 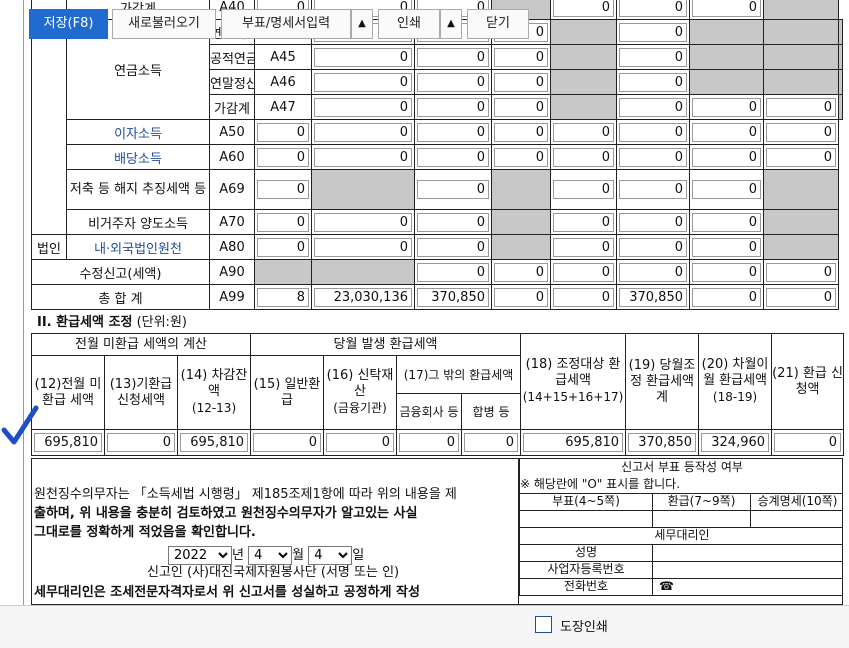 I want to click on disabled-cell, so click(x=363, y=189).